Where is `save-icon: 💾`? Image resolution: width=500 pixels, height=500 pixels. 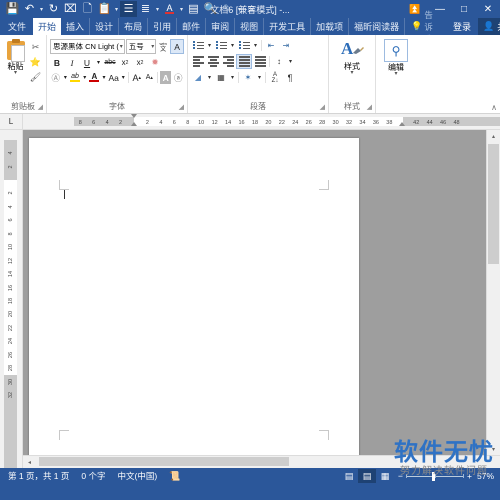 save-icon: 💾 is located at coordinates (12, 9).